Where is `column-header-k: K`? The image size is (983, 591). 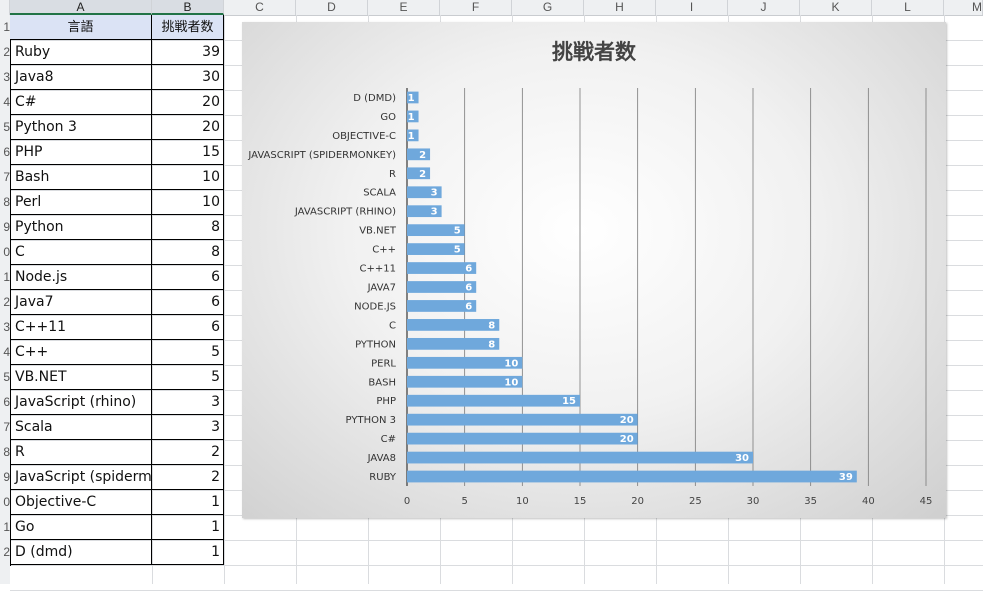
column-header-k: K is located at coordinates (836, 7).